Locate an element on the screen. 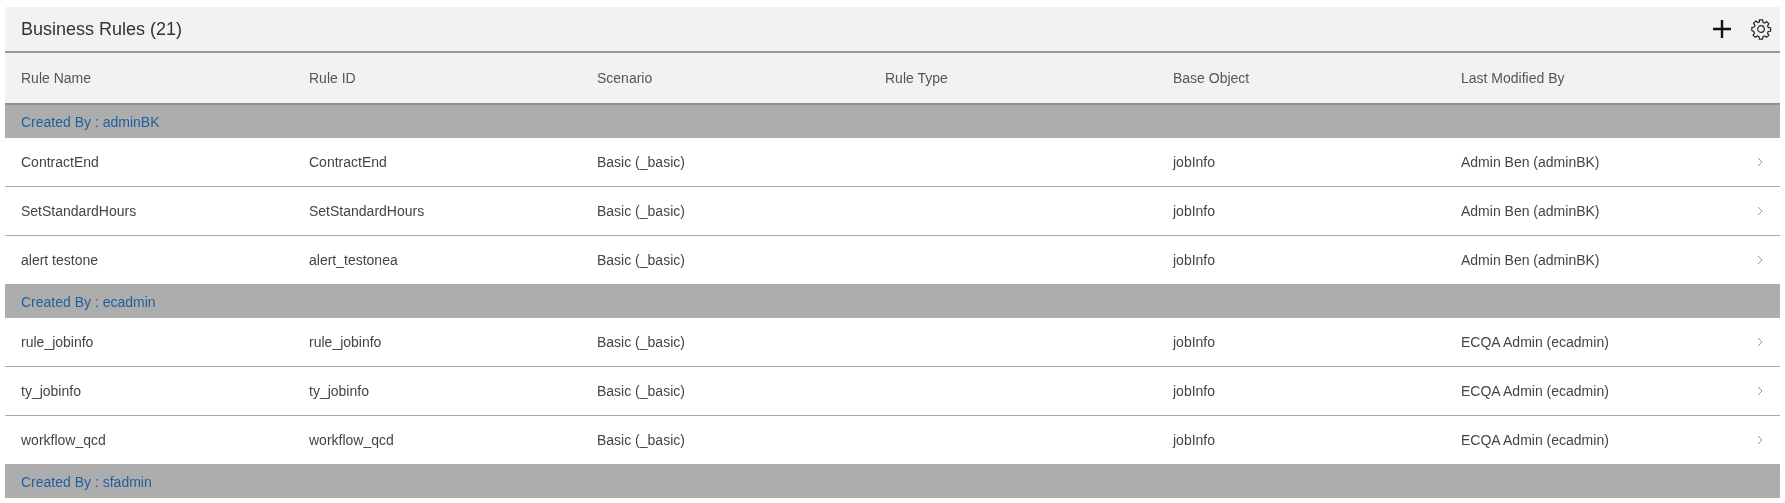 This screenshot has height=503, width=1785. column-header: Base Object is located at coordinates (1211, 78).